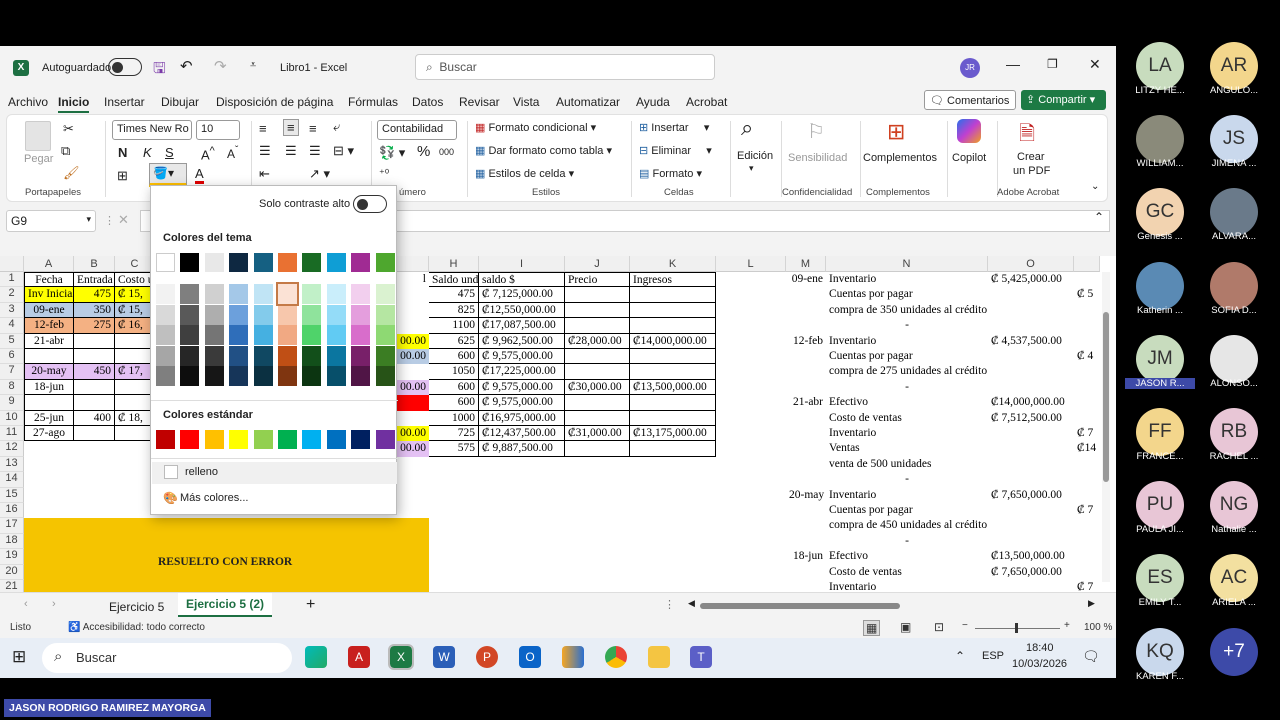 This screenshot has height=720, width=1280. What do you see at coordinates (49, 418) in the screenshot?
I see `cell-a10: 25-jun` at bounding box center [49, 418].